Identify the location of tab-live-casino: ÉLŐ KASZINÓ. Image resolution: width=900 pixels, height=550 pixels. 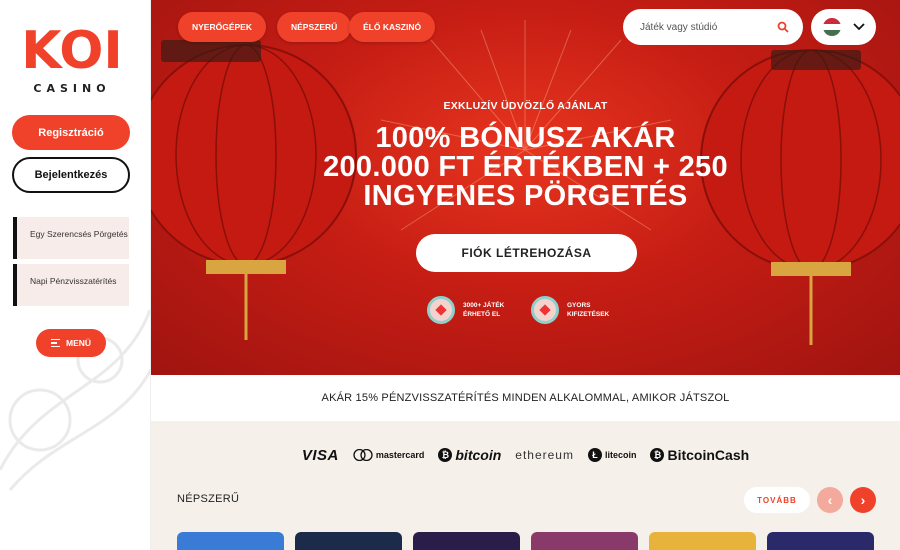
(392, 27).